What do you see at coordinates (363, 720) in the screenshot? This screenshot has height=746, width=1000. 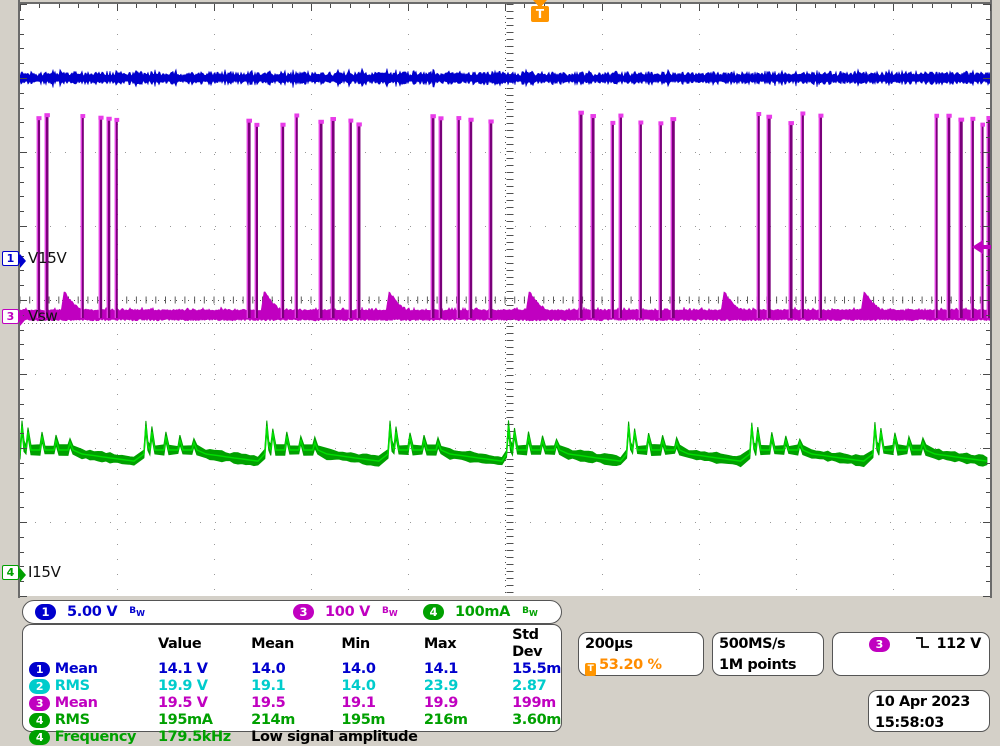 I see `measurement-min: 195m` at bounding box center [363, 720].